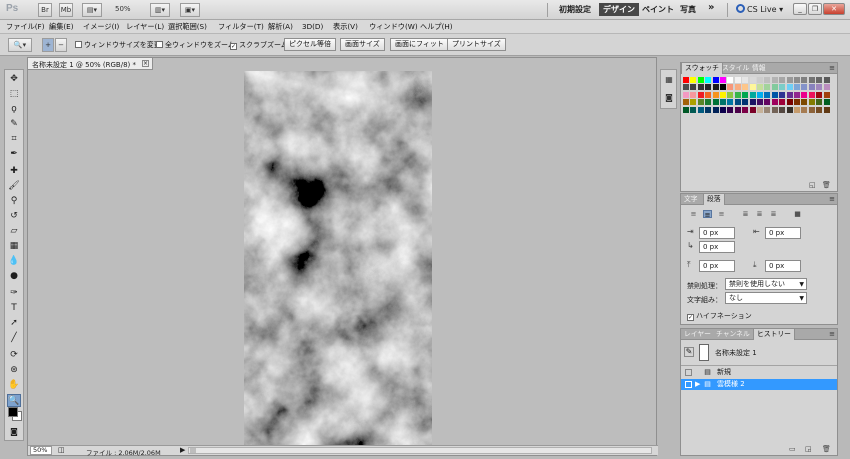 Image resolution: width=850 pixels, height=459 pixels. I want to click on actual-pixels-button: ピクセル等倍, so click(310, 44).